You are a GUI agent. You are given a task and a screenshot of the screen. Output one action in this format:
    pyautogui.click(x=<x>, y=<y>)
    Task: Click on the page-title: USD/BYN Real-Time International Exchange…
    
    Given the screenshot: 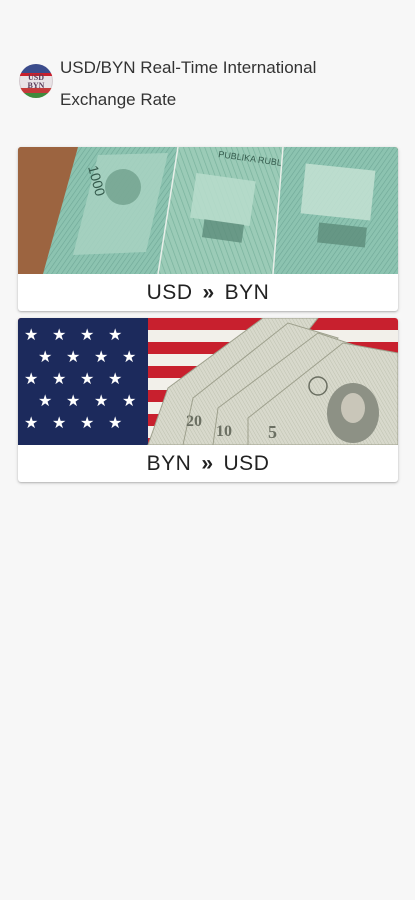 What is the action you would take?
    pyautogui.click(x=210, y=84)
    